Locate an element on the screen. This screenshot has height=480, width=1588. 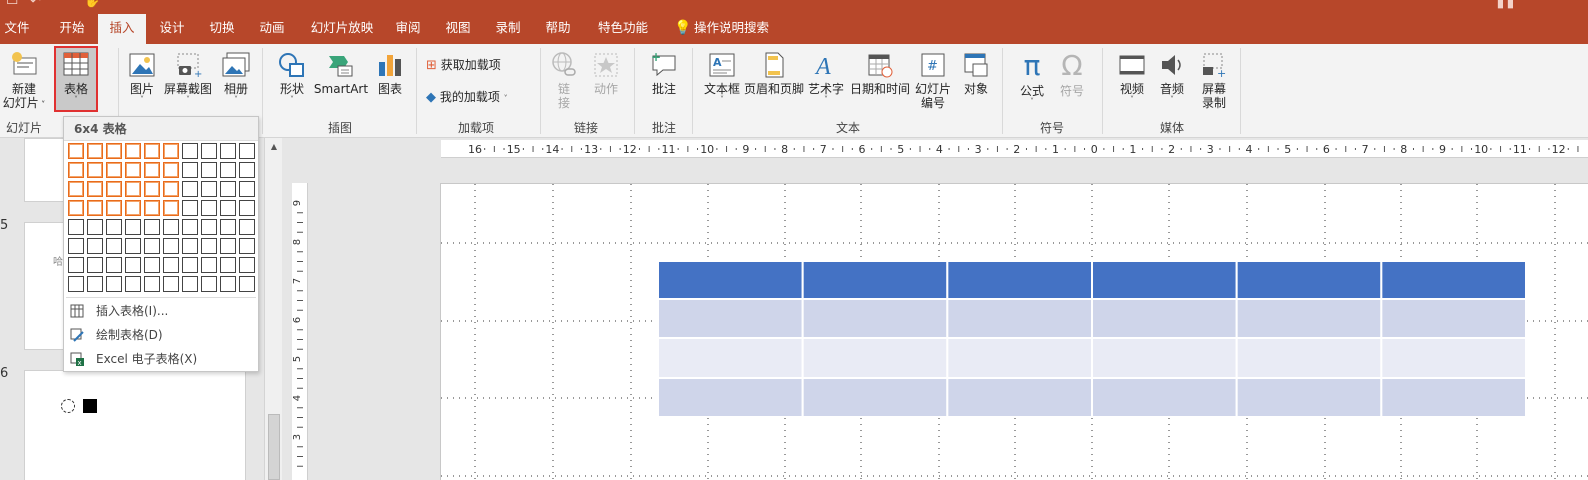
wordart-button: A 艺术字 ˅ is located at coordinates (826, 77).